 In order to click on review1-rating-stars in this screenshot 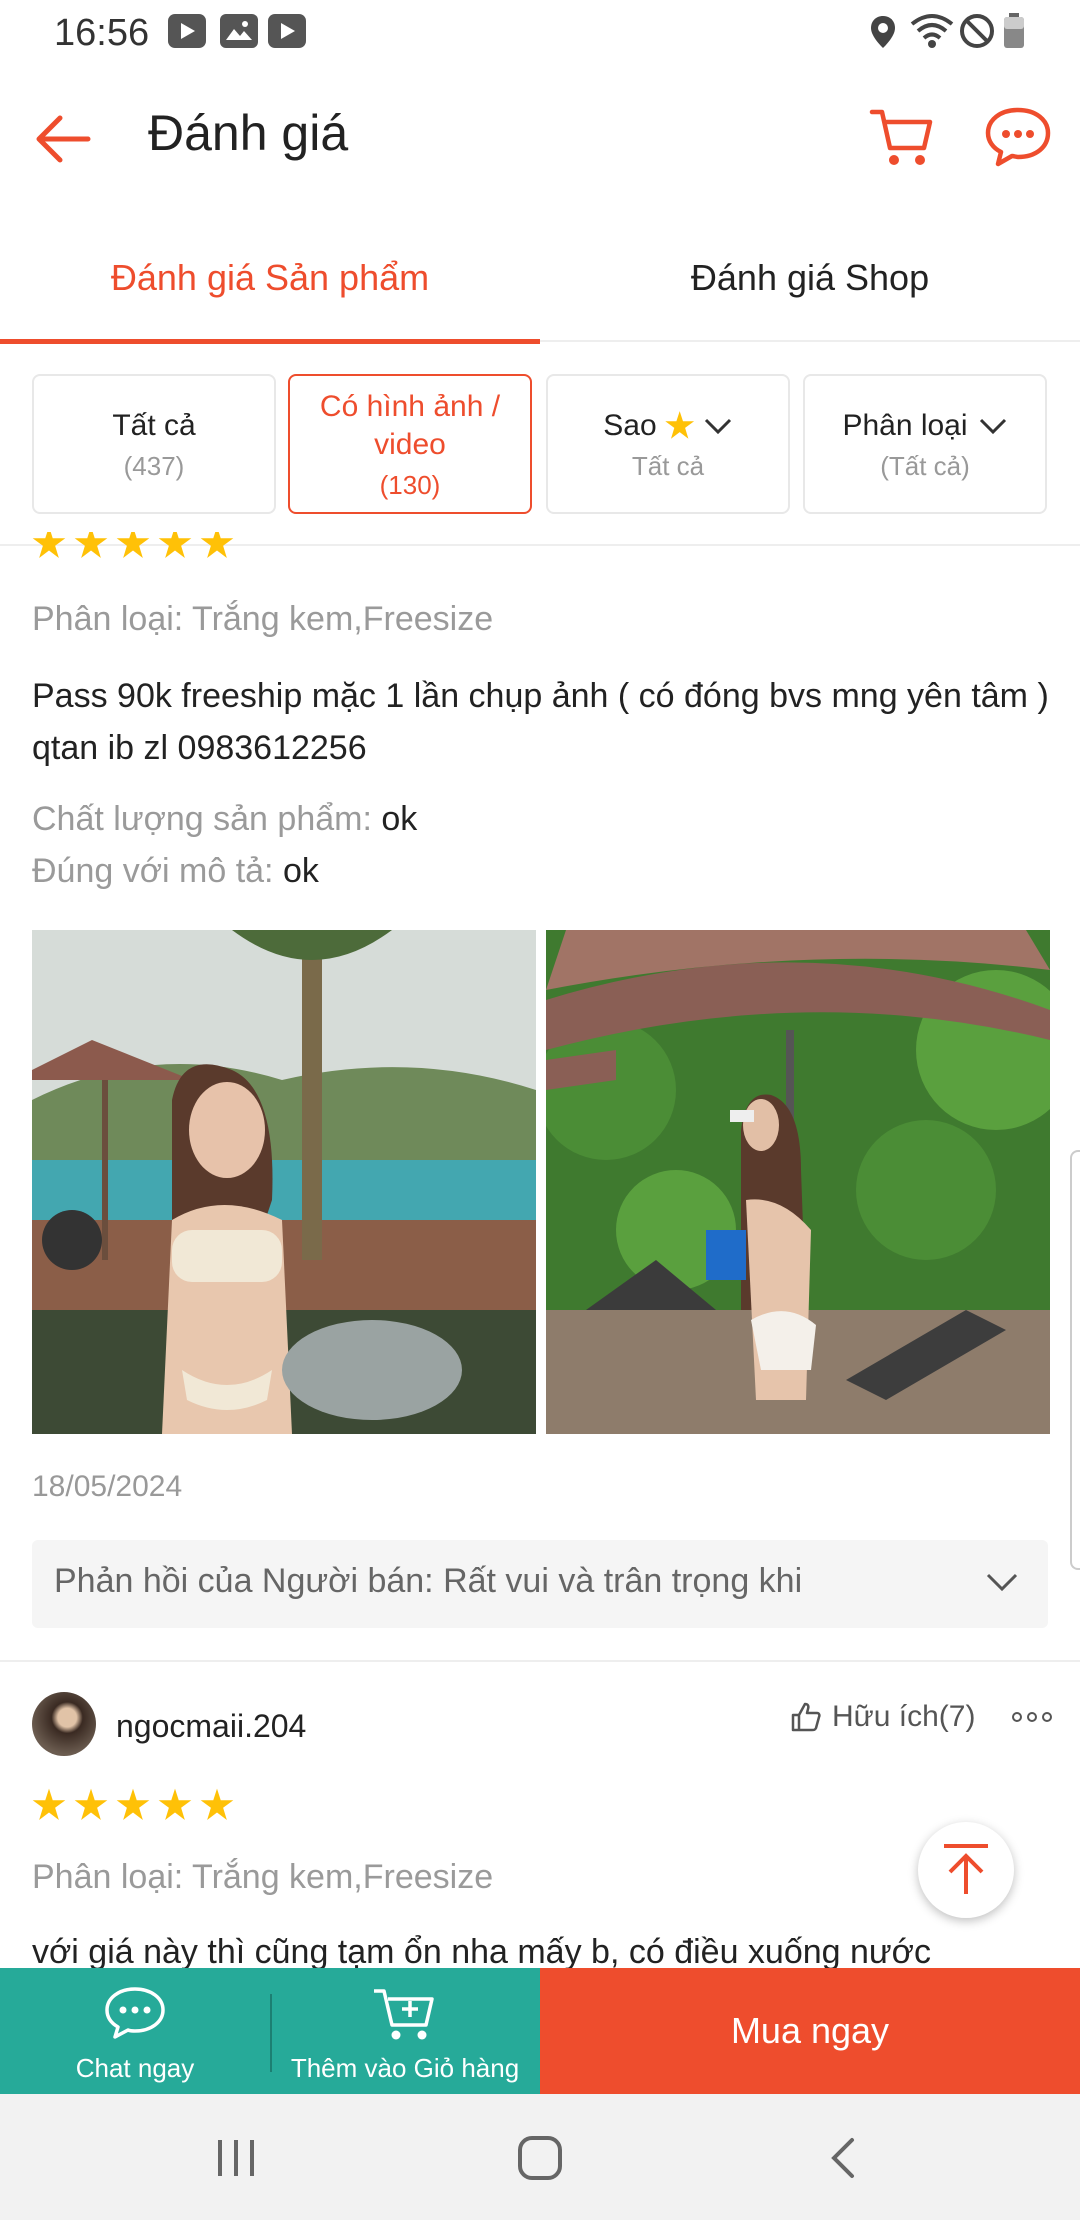, I will do `click(133, 547)`.